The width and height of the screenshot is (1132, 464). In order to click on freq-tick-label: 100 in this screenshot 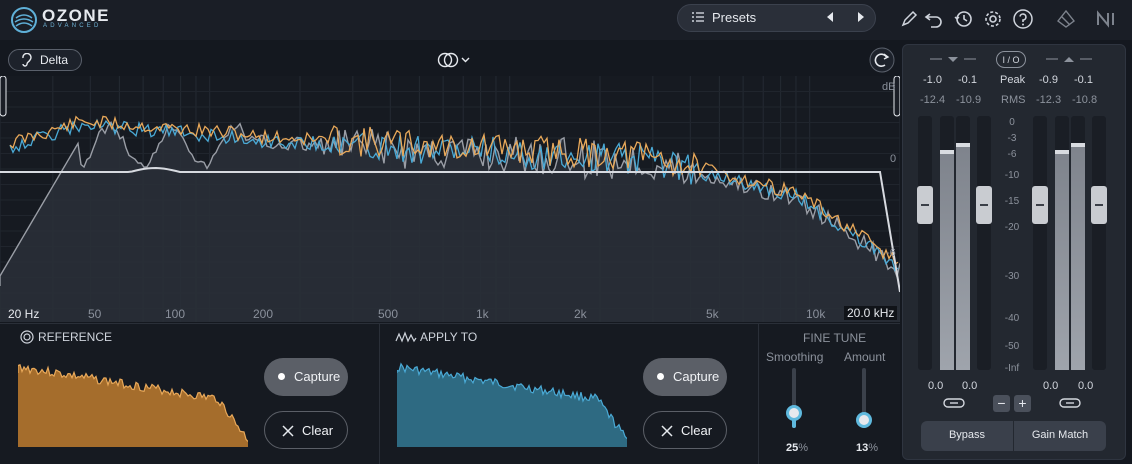, I will do `click(175, 314)`.